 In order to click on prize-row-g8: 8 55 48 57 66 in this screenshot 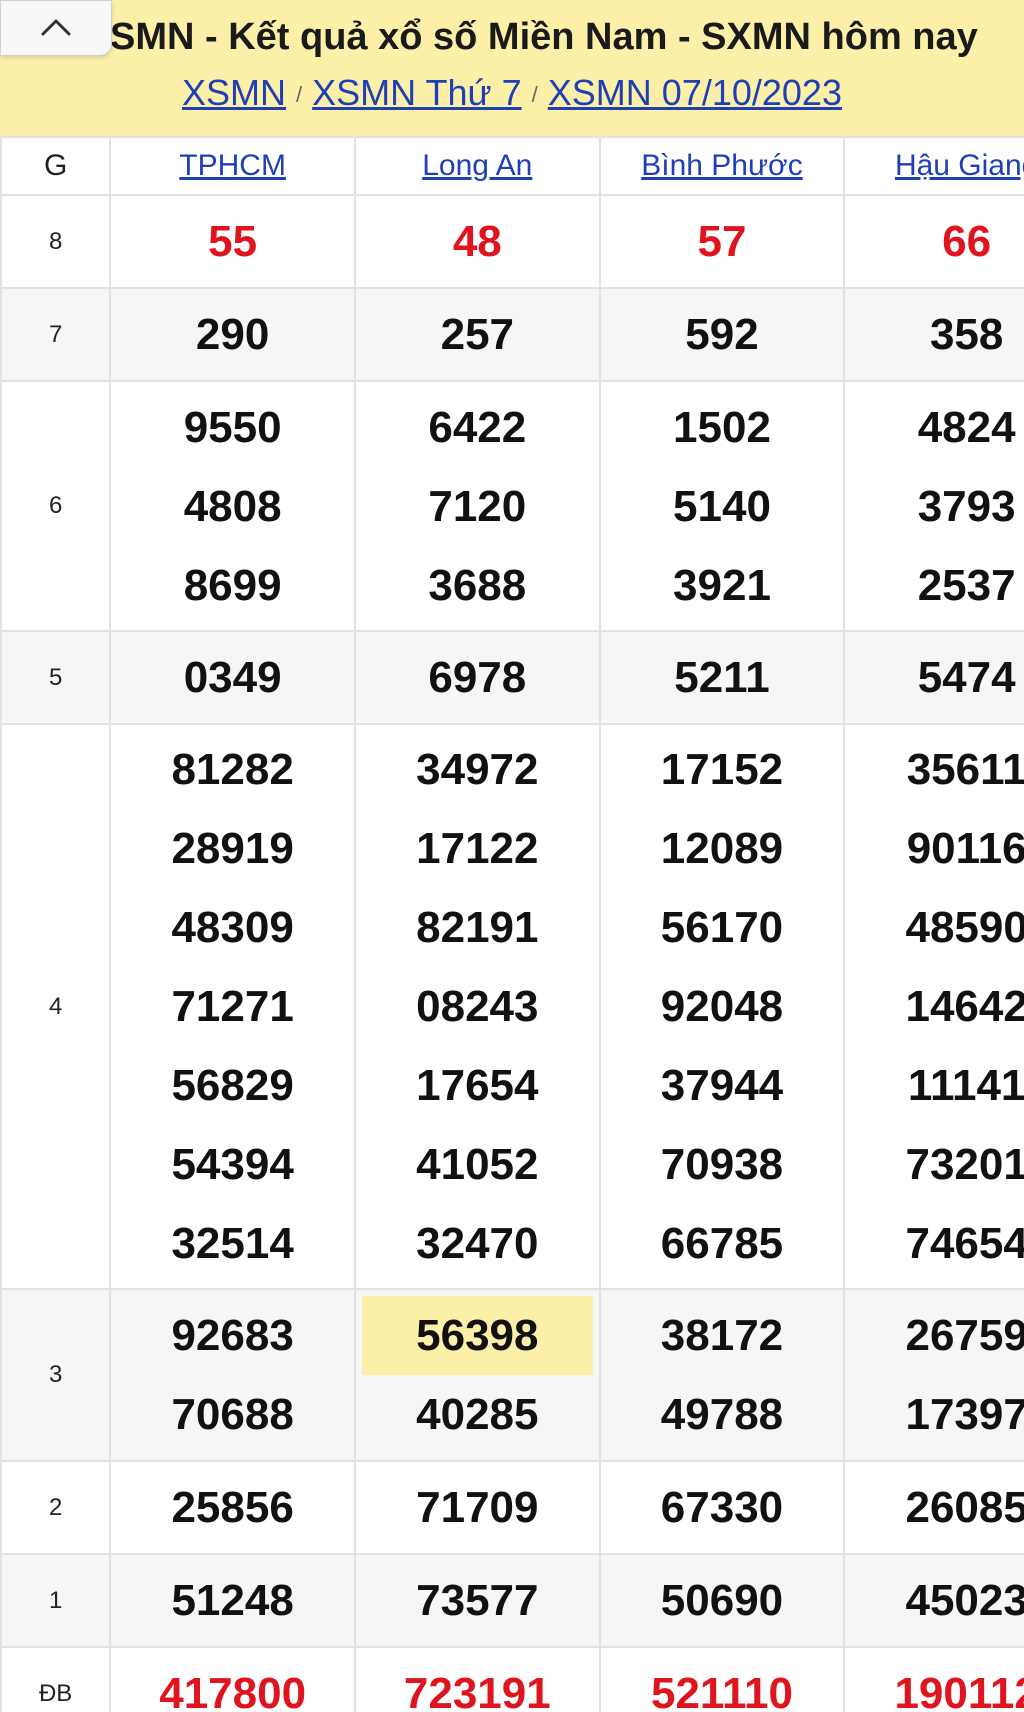, I will do `click(512, 241)`.